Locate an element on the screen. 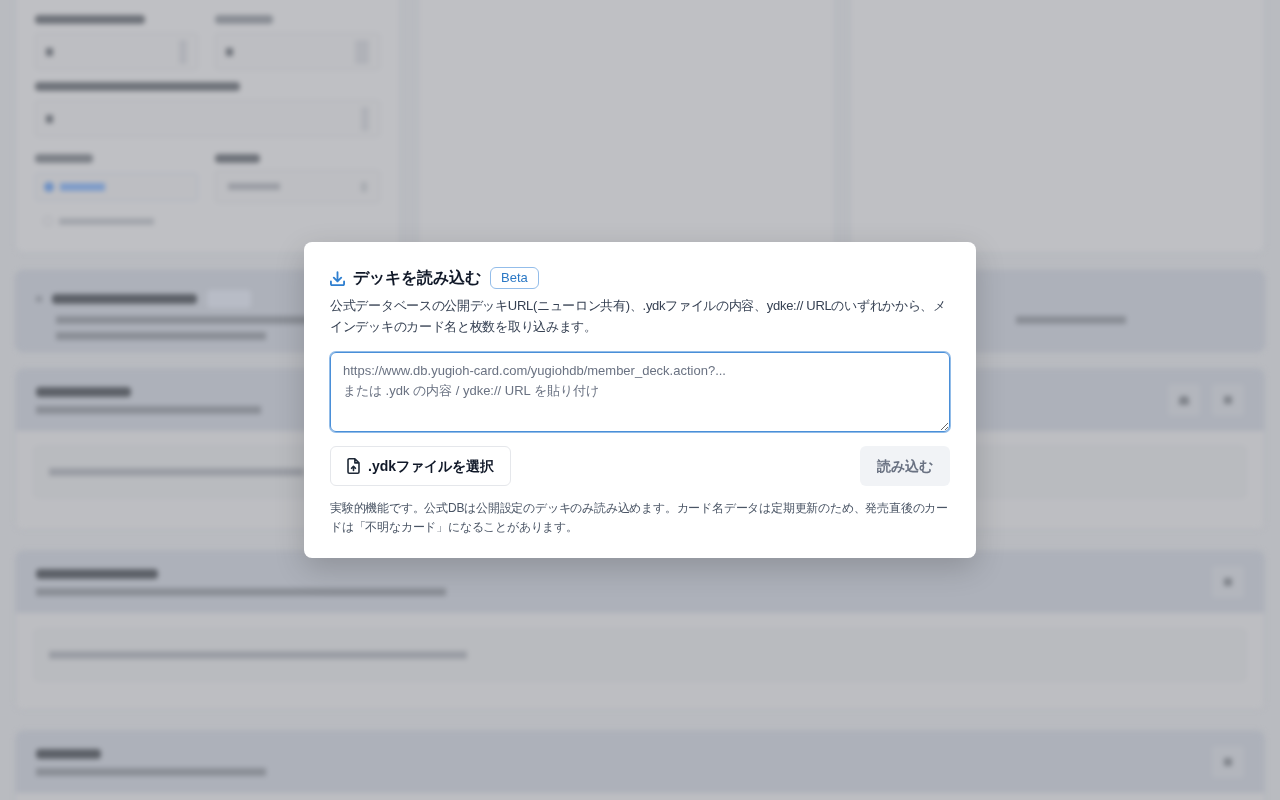  dialog-title: デッキを読み込む is located at coordinates (417, 278).